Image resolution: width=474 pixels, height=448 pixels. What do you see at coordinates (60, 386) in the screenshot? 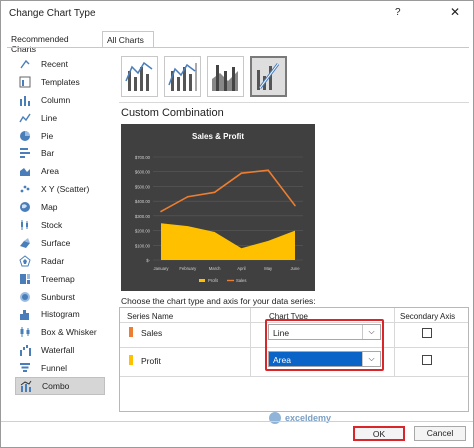
I see `sidebar-item-combo: Combo` at bounding box center [60, 386].